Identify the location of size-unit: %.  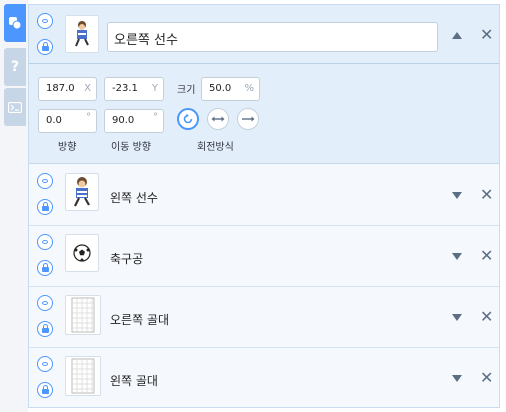
(249, 88).